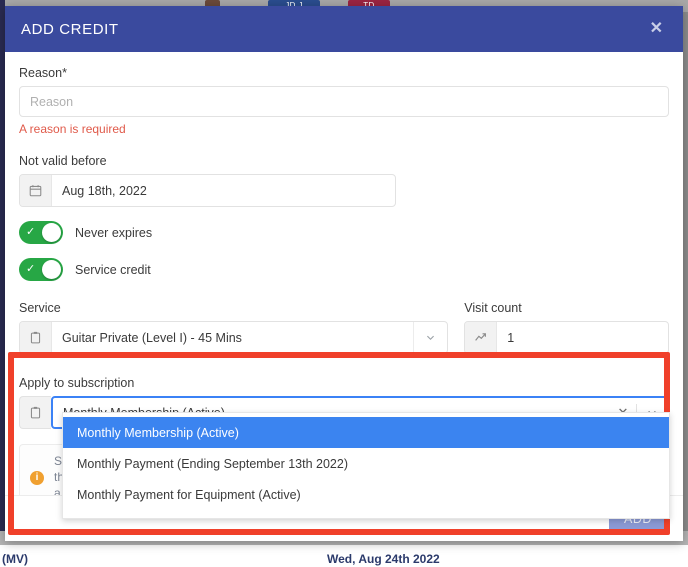  What do you see at coordinates (77, 383) in the screenshot?
I see `apply-to-subscription-label: Apply to subscription` at bounding box center [77, 383].